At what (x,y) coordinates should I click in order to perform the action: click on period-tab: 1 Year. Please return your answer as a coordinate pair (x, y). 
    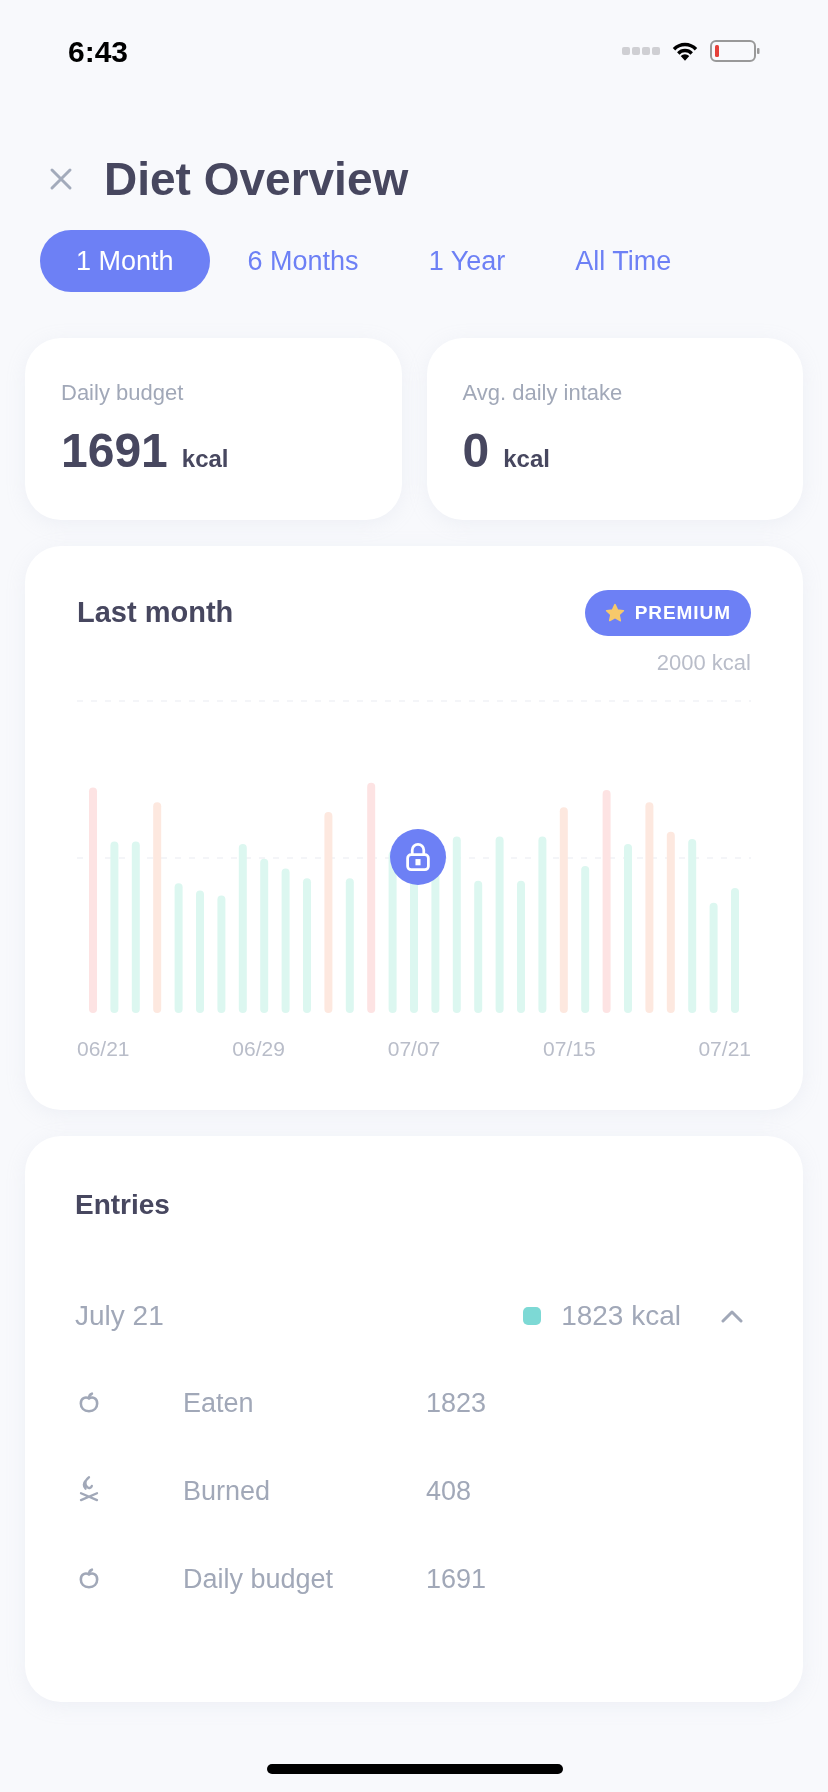
    Looking at the image, I should click on (467, 261).